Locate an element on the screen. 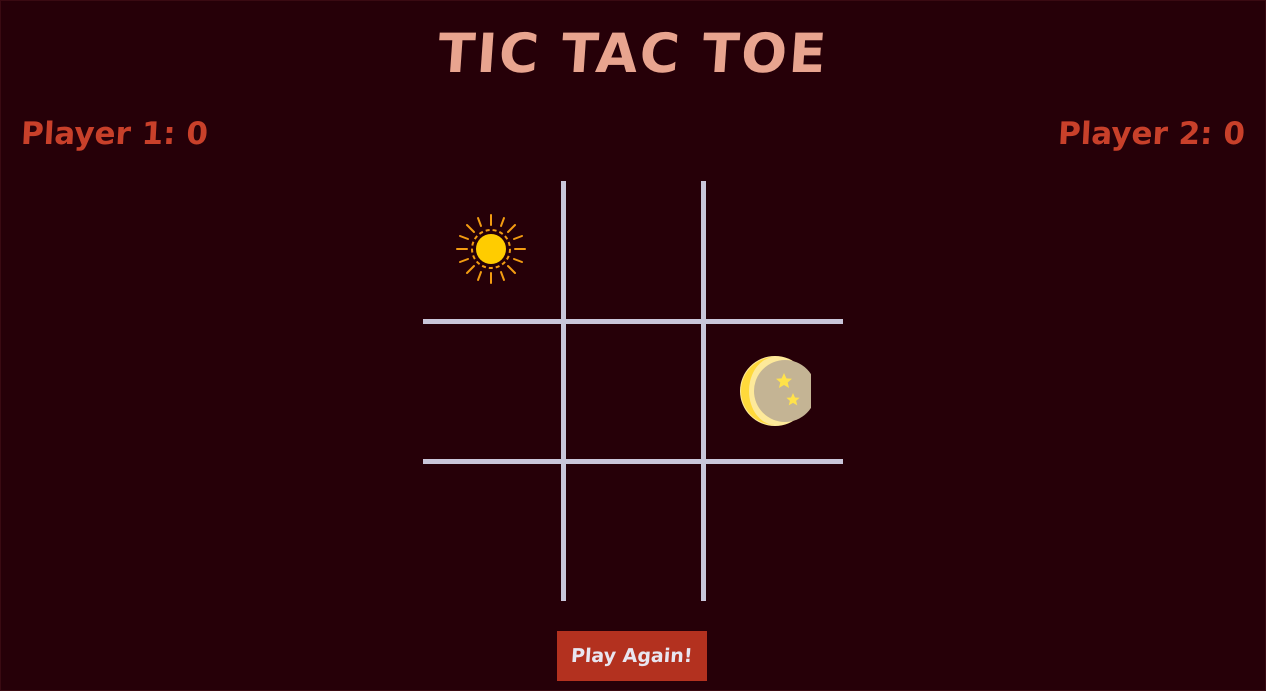 This screenshot has height=691, width=1266. player1-score: Player 1: 0 is located at coordinates (114, 134).